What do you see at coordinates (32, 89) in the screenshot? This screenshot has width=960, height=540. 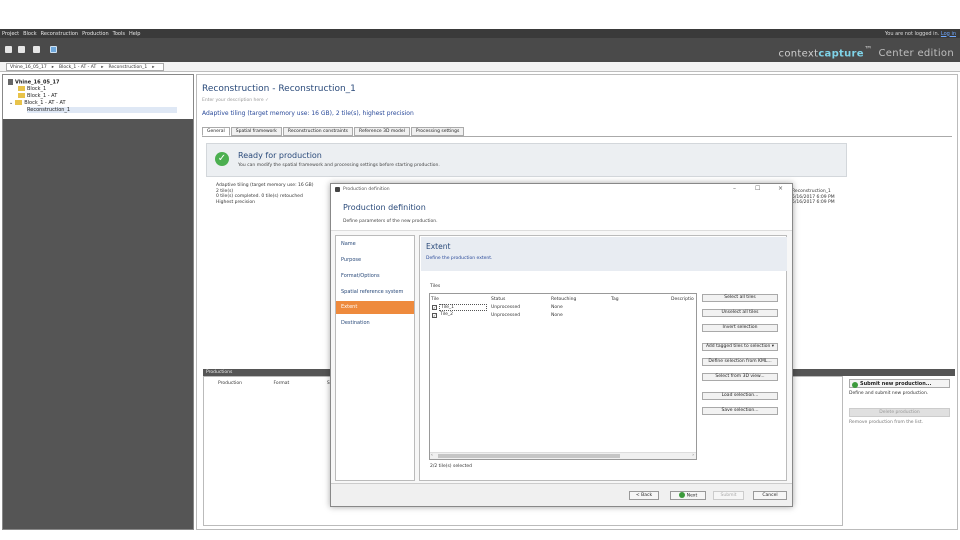 I see `tree-item-block-1: Block_1` at bounding box center [32, 89].